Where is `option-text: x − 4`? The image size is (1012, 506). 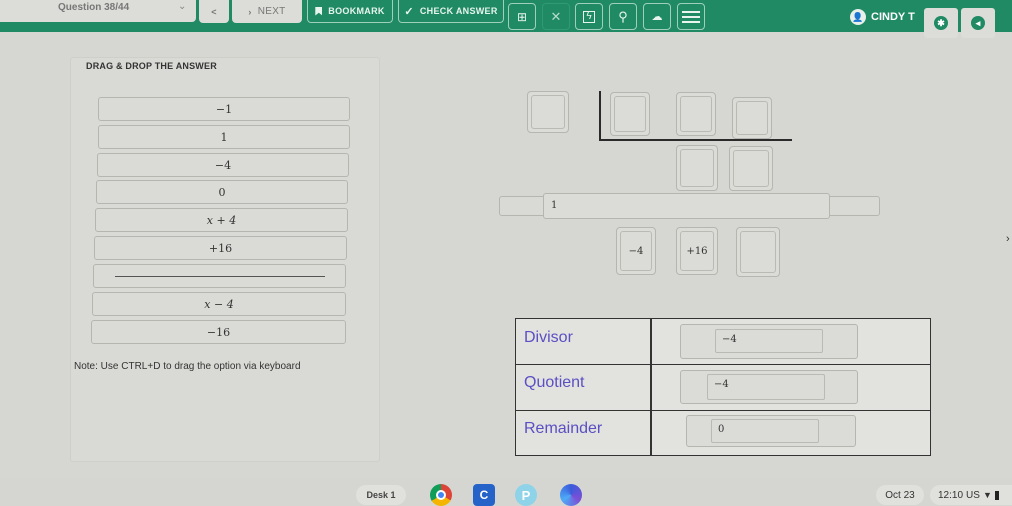 option-text: x − 4 is located at coordinates (219, 304).